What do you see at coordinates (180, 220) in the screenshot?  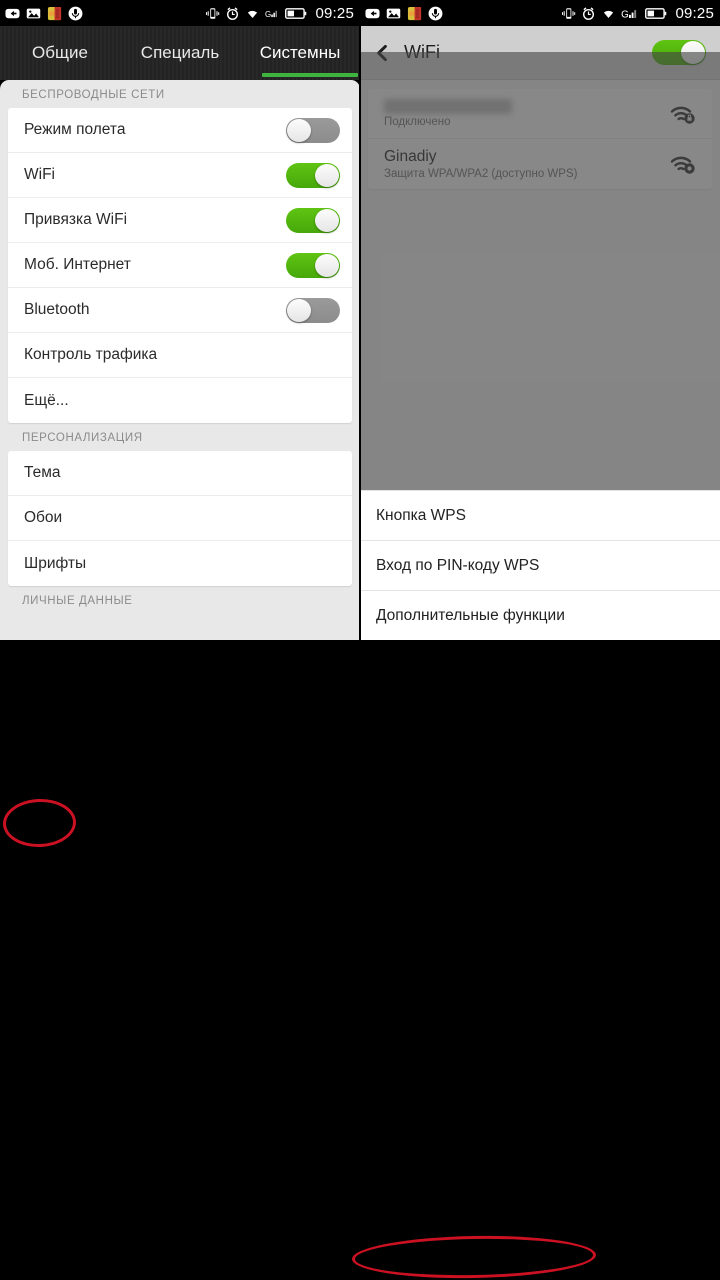 I see `row-wifi-tethering: Привязка WiFi` at bounding box center [180, 220].